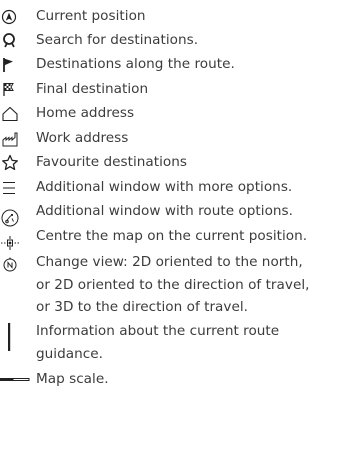 This screenshot has width=364, height=462. Describe the element at coordinates (117, 40) in the screenshot. I see `legend-label: Search for destinations.` at that location.